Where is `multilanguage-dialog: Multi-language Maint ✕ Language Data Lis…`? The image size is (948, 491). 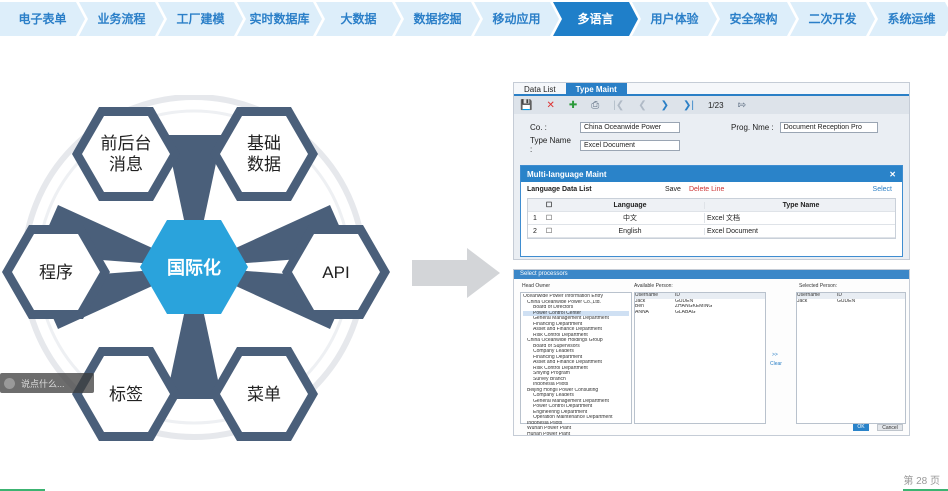
multilanguage-dialog: Multi-language Maint ✕ Language Data Lis… is located at coordinates (711, 211).